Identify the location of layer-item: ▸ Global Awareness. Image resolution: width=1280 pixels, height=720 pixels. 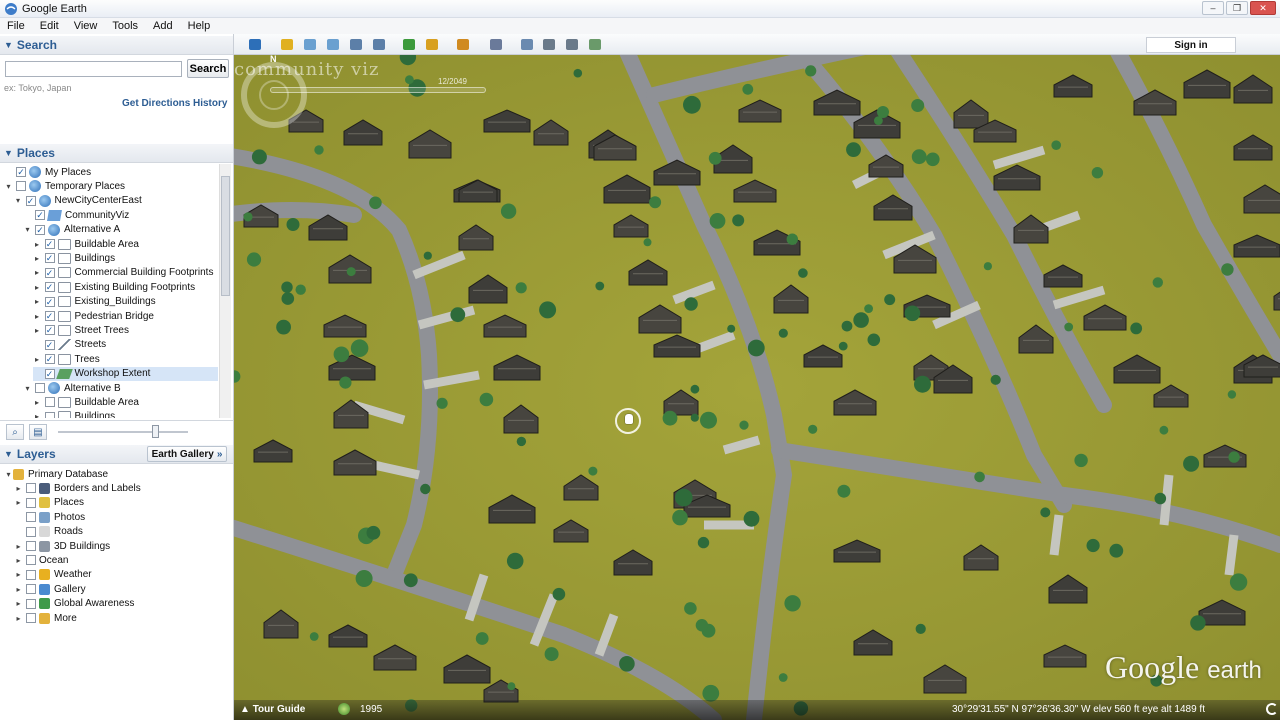
(74, 604).